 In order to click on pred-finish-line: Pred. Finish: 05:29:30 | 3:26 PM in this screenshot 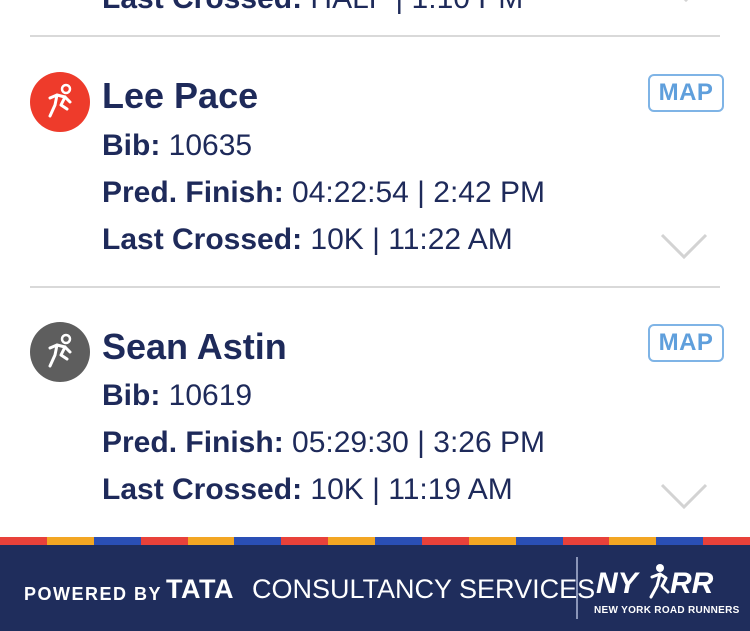, I will do `click(323, 442)`.